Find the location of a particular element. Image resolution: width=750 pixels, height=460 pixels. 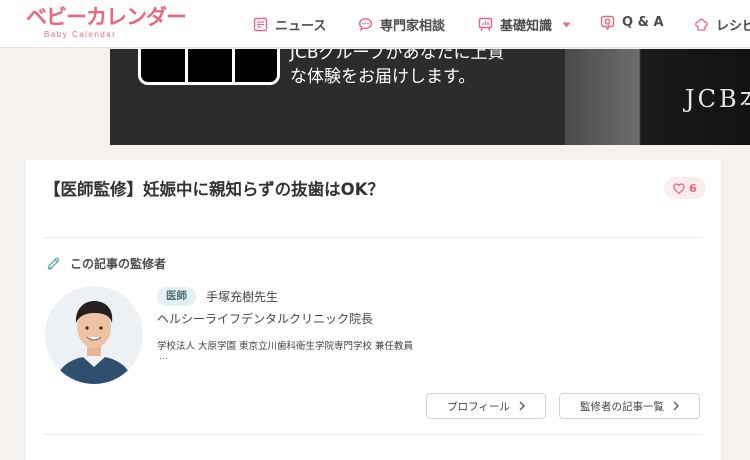

banner-line-2: な体験をお届けします。 is located at coordinates (383, 77).